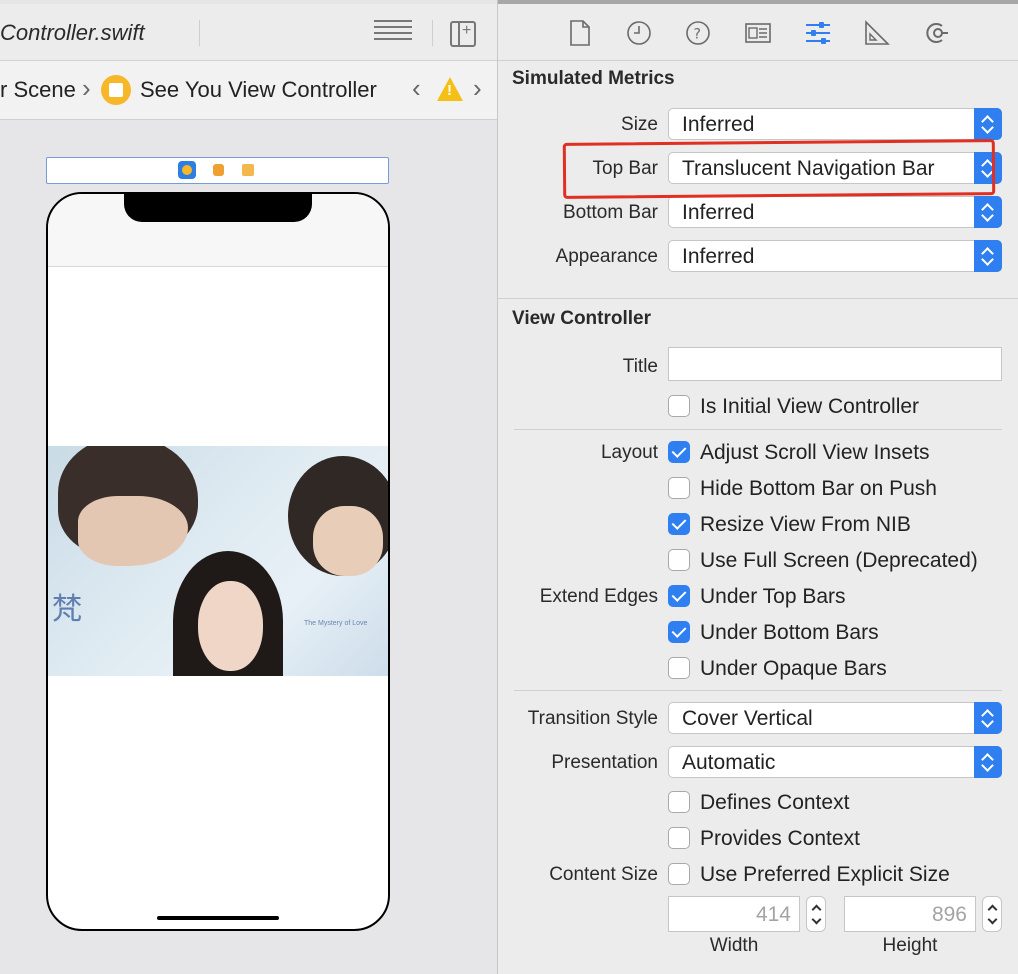 The height and width of the screenshot is (974, 1018). Describe the element at coordinates (839, 561) in the screenshot. I see `full-screen-label: Use Full Screen (Deprecated)` at that location.